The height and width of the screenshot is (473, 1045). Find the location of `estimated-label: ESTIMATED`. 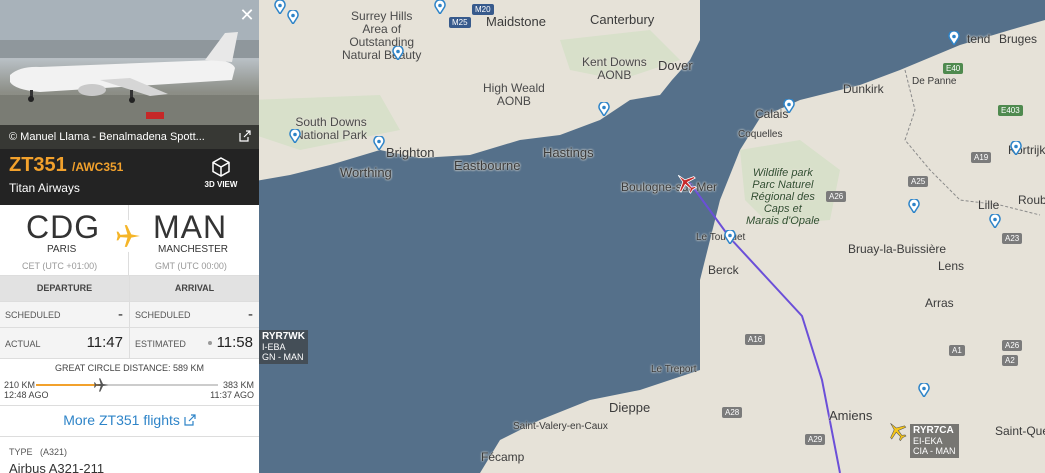

estimated-label: ESTIMATED is located at coordinates (160, 344).